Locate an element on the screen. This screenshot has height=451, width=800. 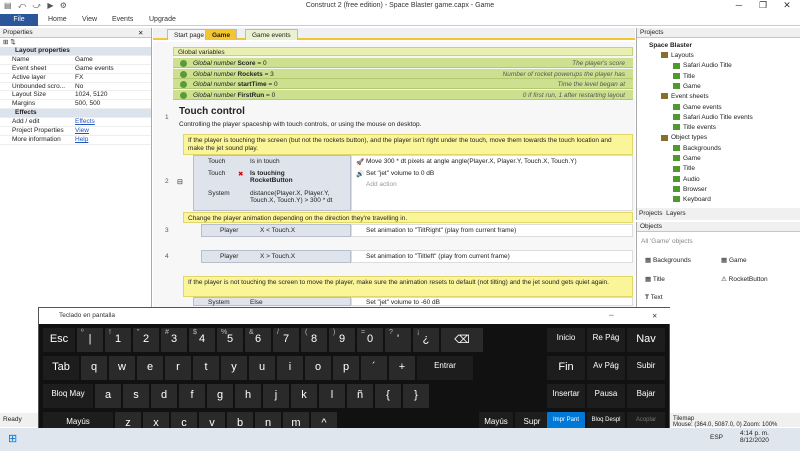
close-icon: ✕ is located at coordinates (140, 33).